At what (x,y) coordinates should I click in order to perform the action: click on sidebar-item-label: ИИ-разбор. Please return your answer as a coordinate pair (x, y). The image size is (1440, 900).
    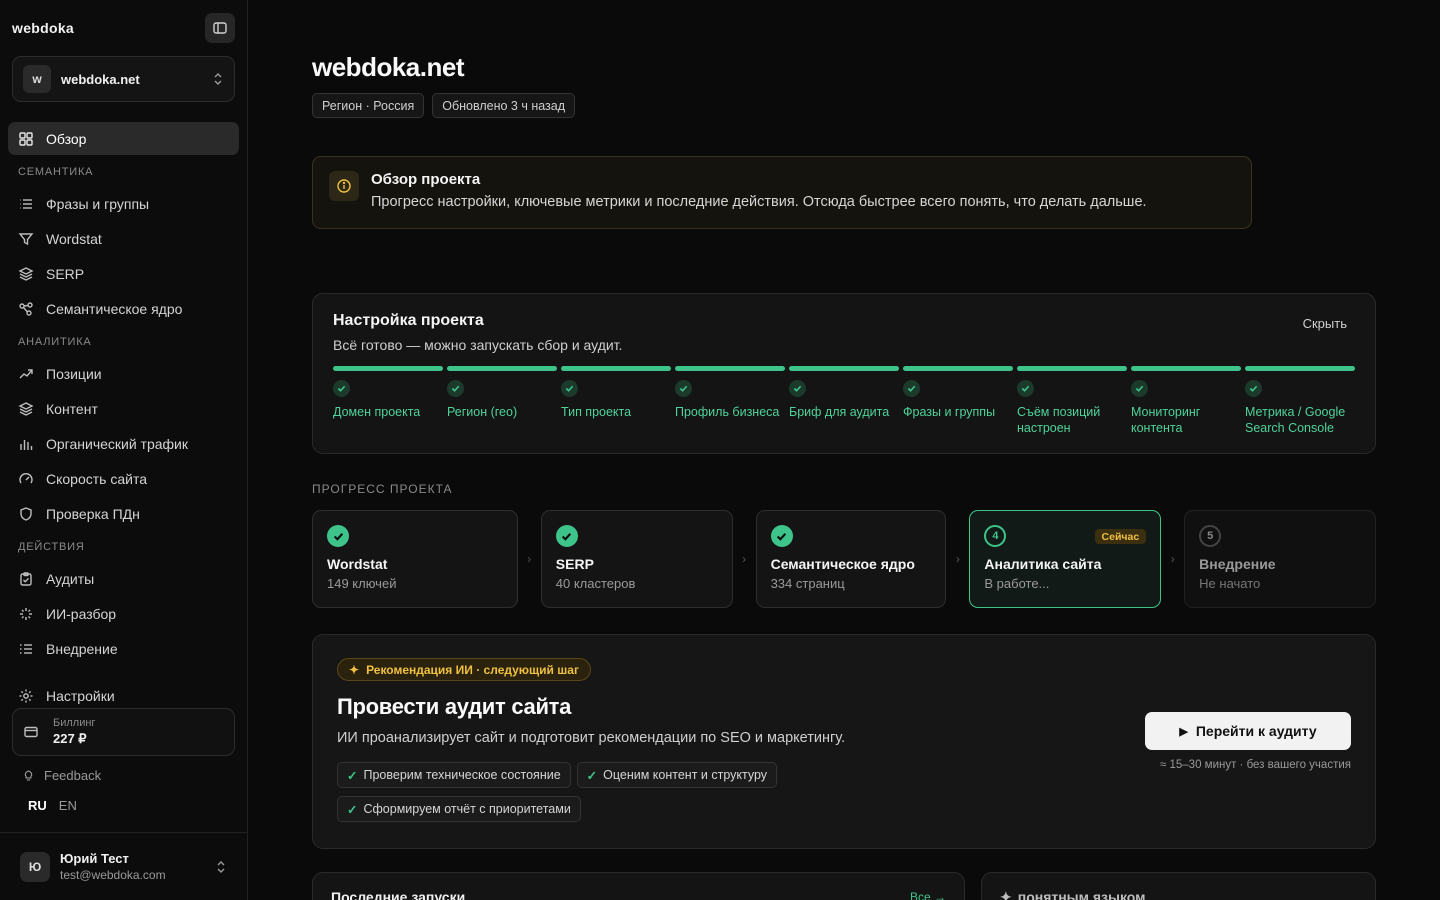
    Looking at the image, I should click on (81, 613).